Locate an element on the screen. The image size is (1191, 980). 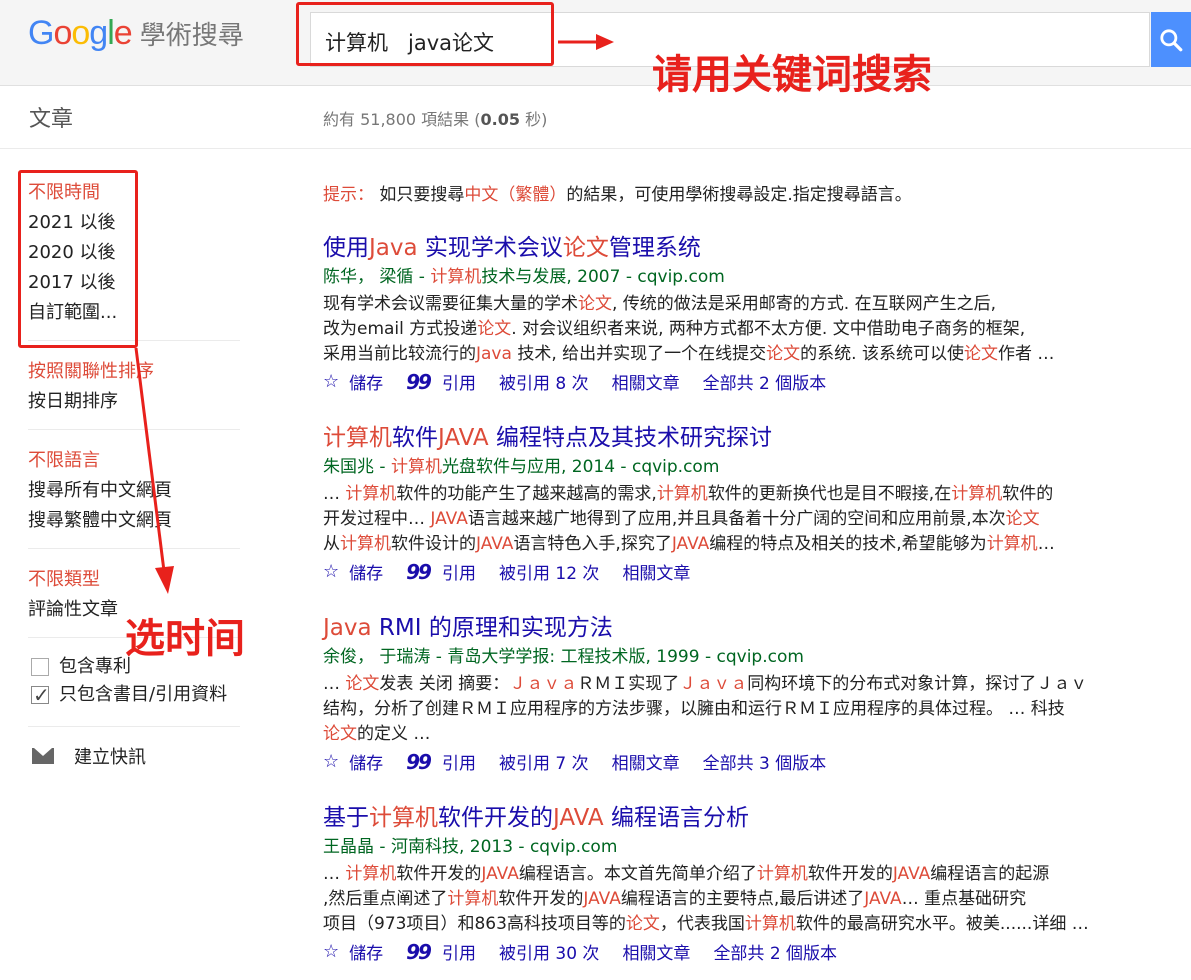
result-title-link: 使用Java 实现学术会议论文管理系统 is located at coordinates (757, 248).